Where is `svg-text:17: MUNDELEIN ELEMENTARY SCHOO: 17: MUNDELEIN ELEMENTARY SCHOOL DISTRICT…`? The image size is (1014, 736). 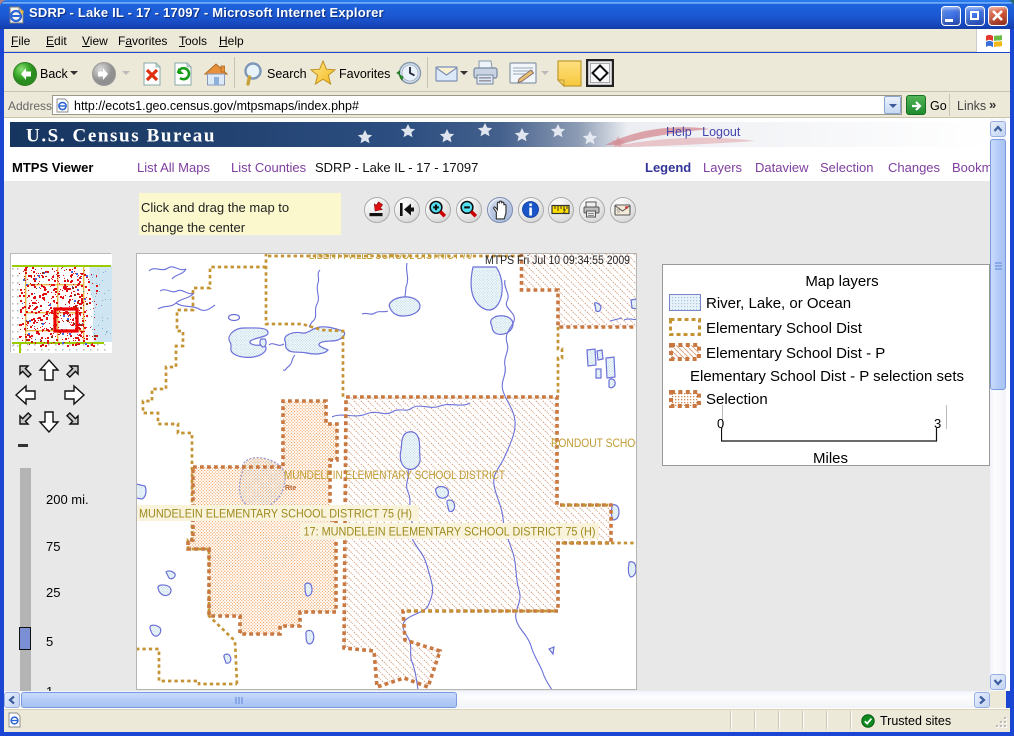 svg-text:17: MUNDELEIN ELEMENTARY SCHOO: 17: MUNDELEIN ELEMENTARY SCHOOL DISTRICT… is located at coordinates (450, 532).